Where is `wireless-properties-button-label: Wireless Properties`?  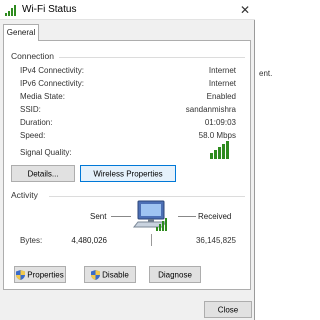
wireless-properties-button-label: Wireless Properties is located at coordinates (128, 174).